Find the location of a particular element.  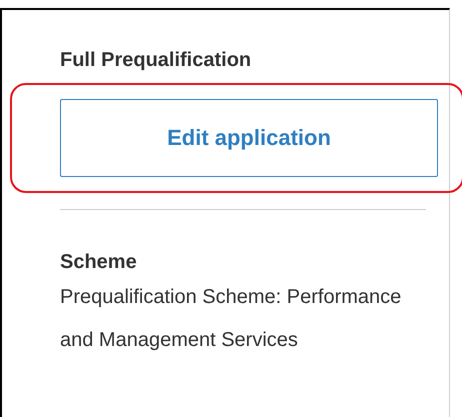

scheme-text: Prequalification Scheme: Performance and Management Services is located at coordinates (231, 319).